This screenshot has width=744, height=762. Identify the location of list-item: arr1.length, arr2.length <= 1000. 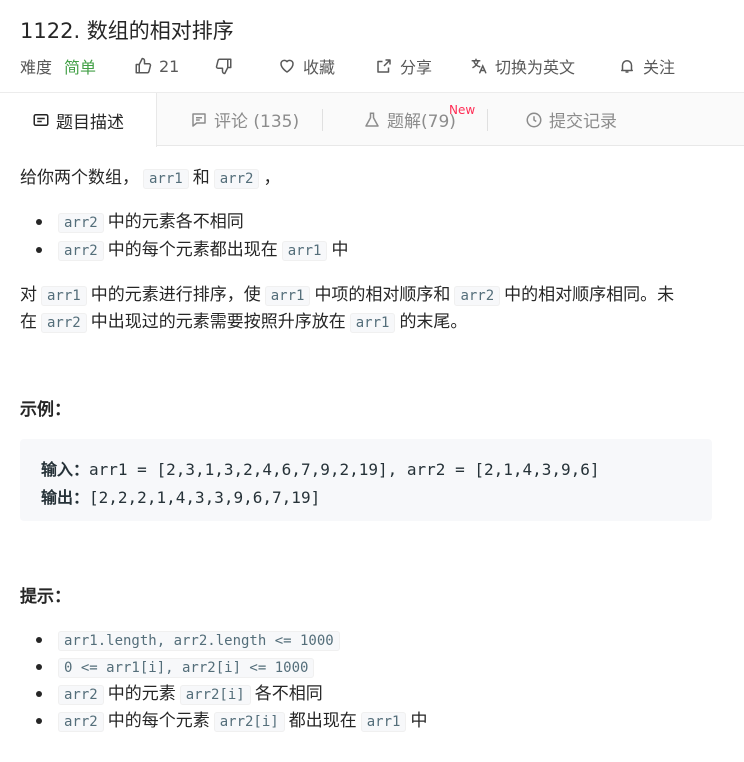
(190, 640).